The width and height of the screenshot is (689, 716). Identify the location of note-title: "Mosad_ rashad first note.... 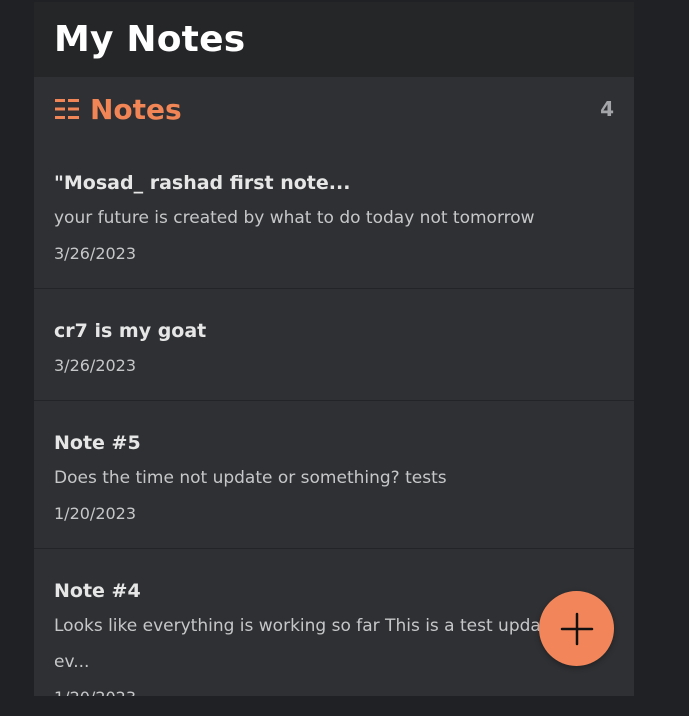
(202, 183).